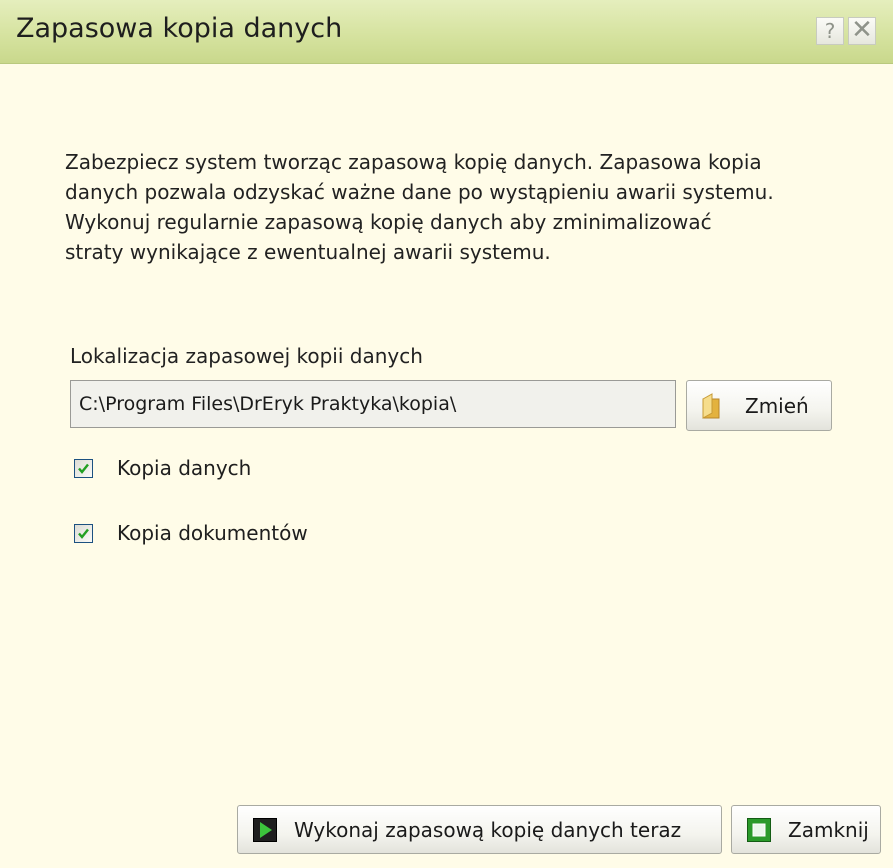 The image size is (893, 868). I want to click on kopia-dokumentow-checkbox, so click(83, 533).